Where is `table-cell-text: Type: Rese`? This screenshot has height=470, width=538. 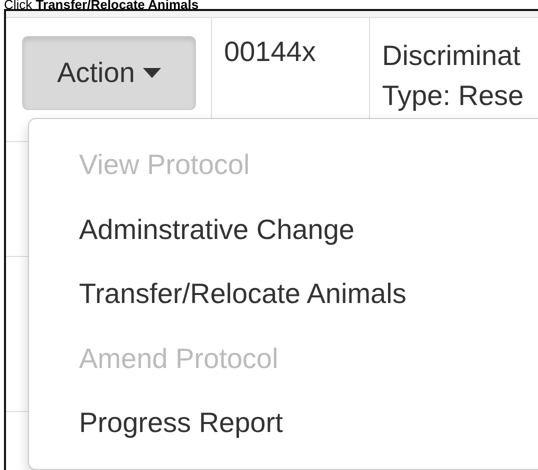 table-cell-text: Type: Rese is located at coordinates (453, 96).